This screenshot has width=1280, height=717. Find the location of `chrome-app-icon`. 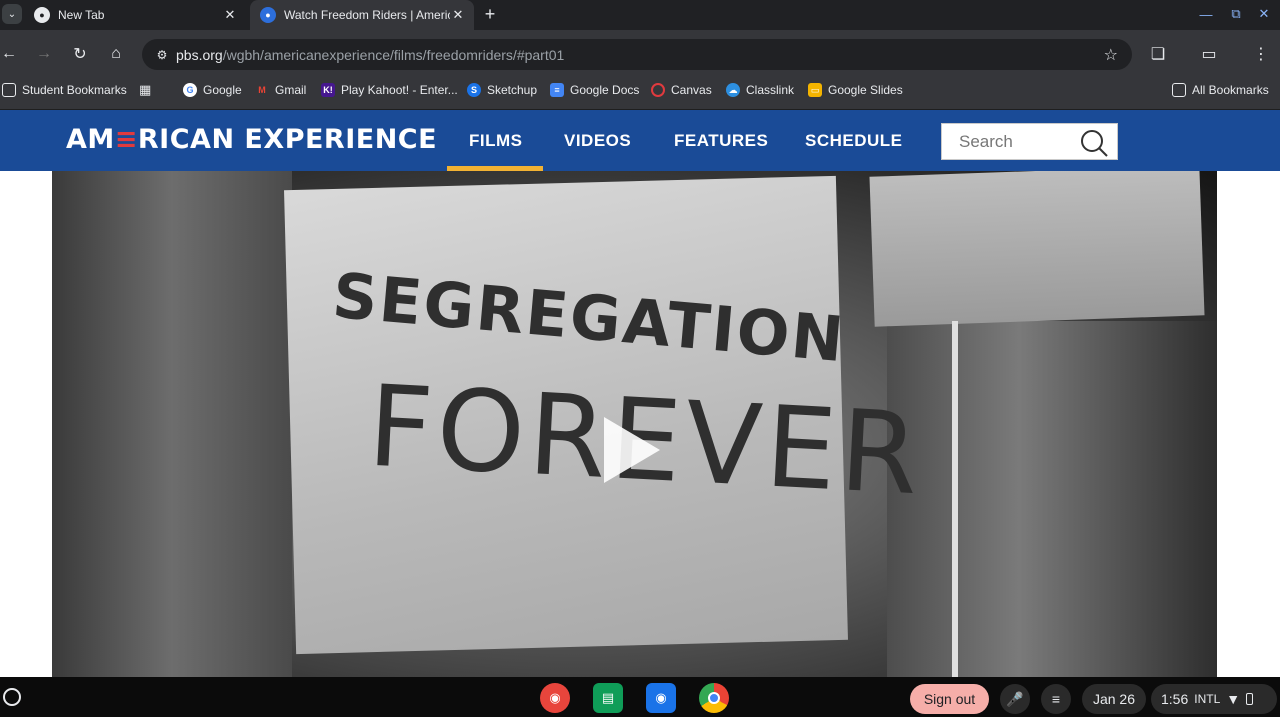

chrome-app-icon is located at coordinates (714, 698).